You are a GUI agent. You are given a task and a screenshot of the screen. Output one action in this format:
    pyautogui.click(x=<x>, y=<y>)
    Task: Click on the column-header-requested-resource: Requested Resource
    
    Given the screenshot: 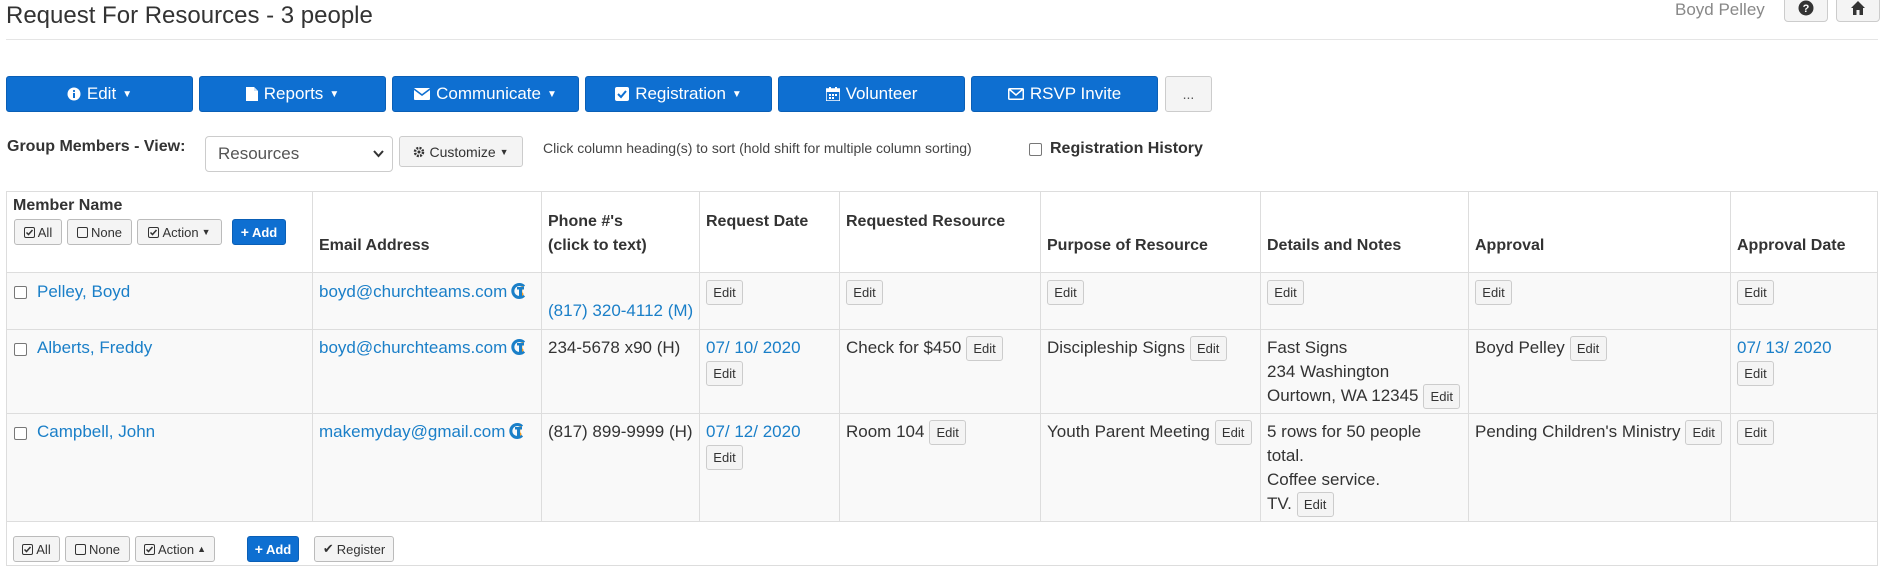 What is the action you would take?
    pyautogui.click(x=925, y=222)
    